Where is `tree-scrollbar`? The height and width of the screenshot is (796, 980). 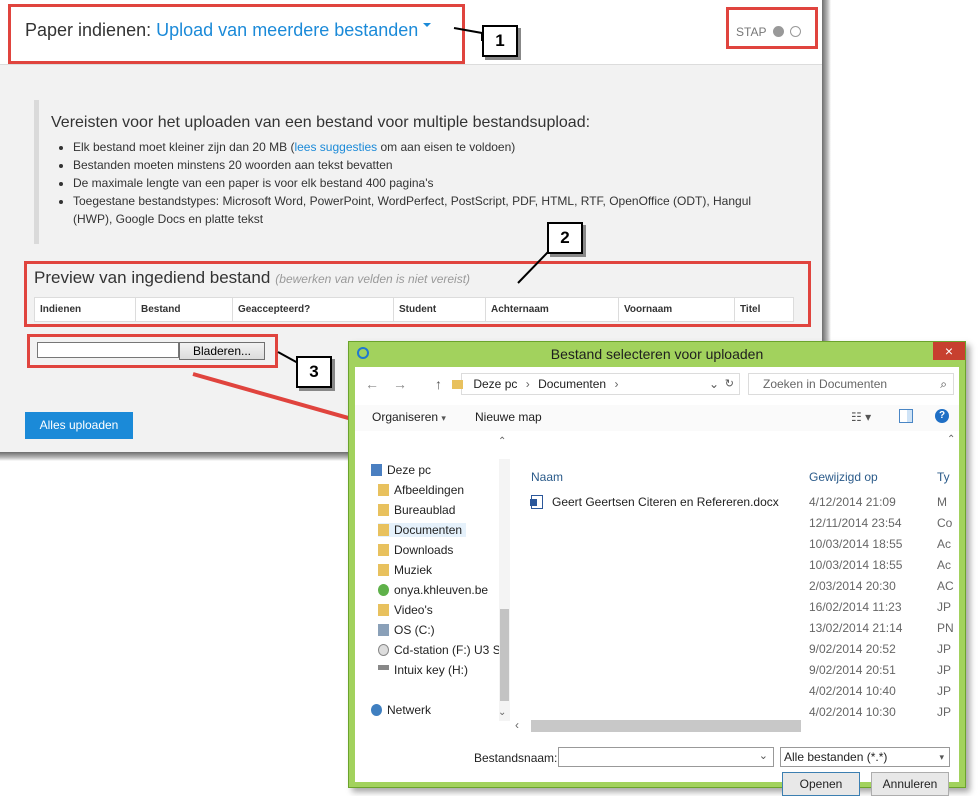 tree-scrollbar is located at coordinates (504, 590).